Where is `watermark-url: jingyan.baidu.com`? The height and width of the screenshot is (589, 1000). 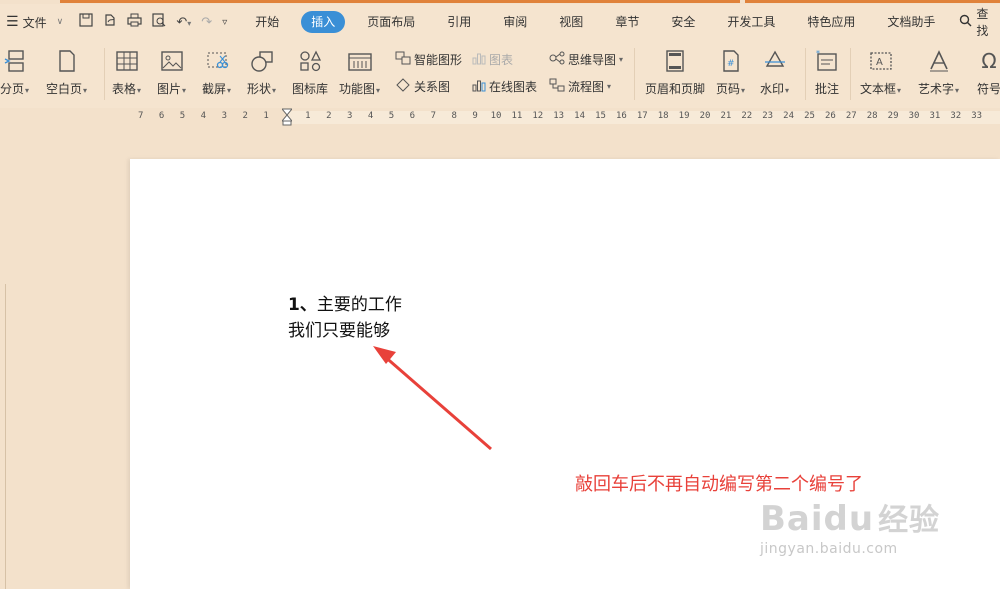 watermark-url: jingyan.baidu.com is located at coordinates (829, 549).